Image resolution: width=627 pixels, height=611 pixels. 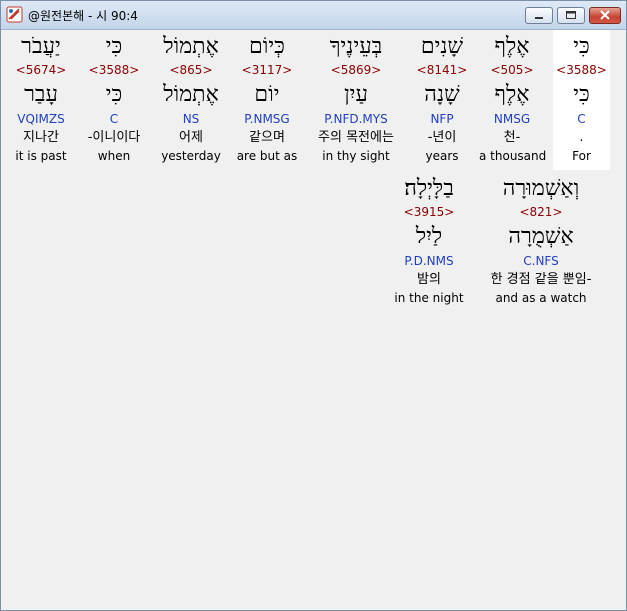 What do you see at coordinates (191, 156) in the screenshot?
I see `english-gloss: yesterday` at bounding box center [191, 156].